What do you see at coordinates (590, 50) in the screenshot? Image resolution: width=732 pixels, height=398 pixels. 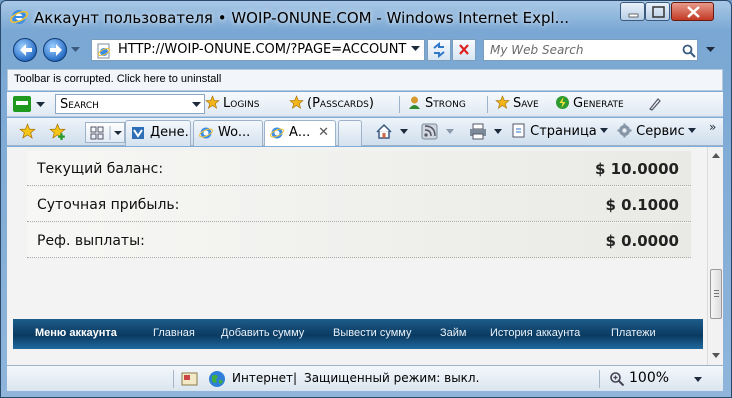 I see `web-search-input: My Web Search` at bounding box center [590, 50].